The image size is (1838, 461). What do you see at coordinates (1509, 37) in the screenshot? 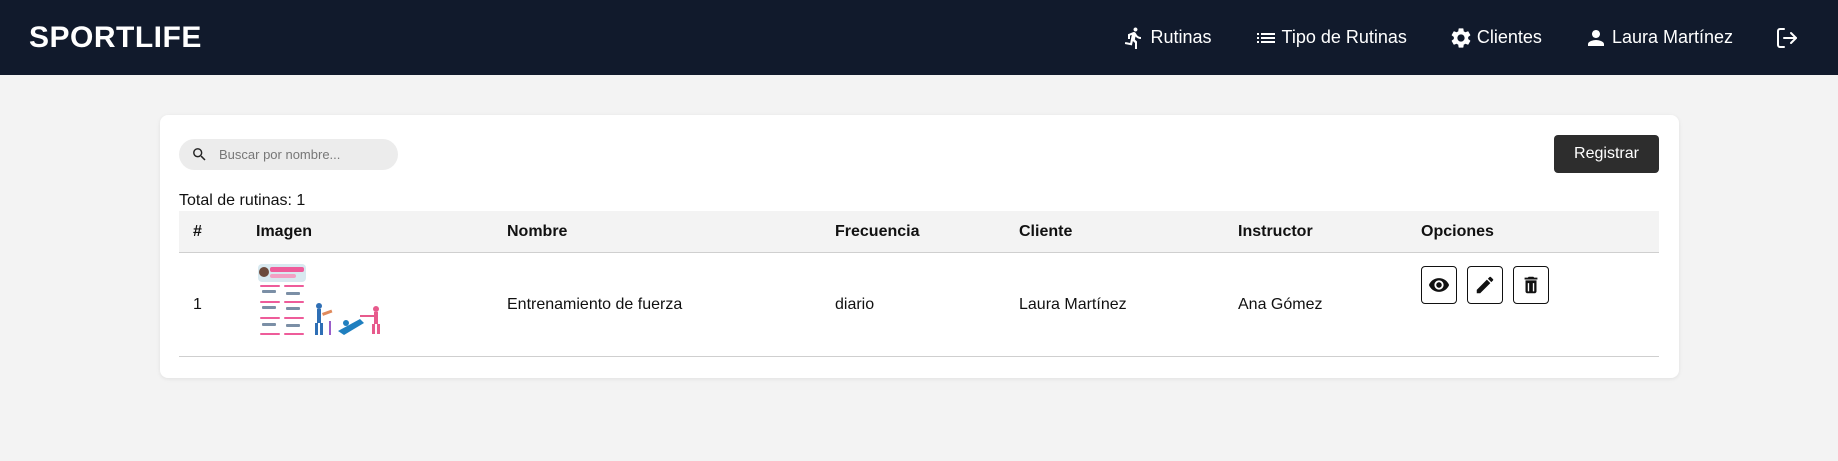
I see `nav-clientes-label: Clientes` at bounding box center [1509, 37].